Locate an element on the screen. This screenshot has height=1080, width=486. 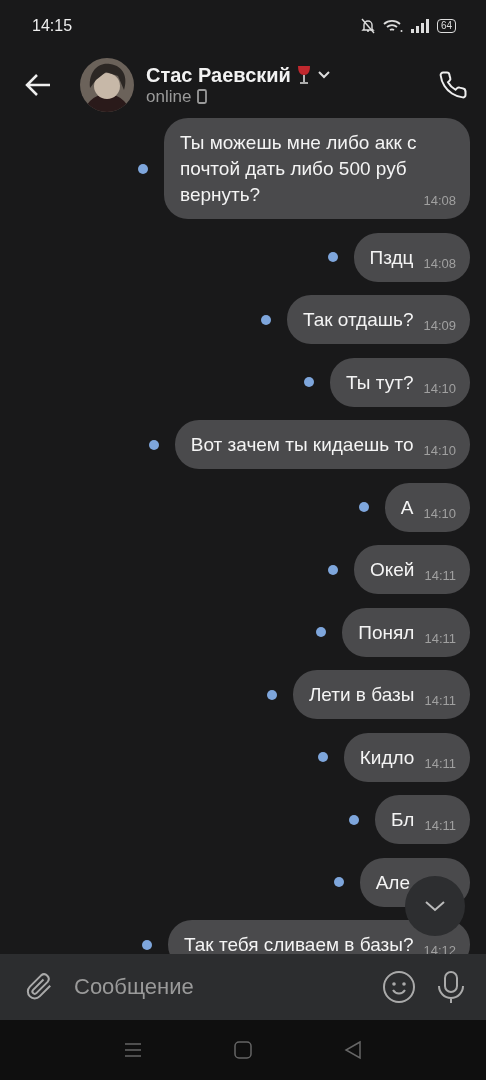
emoji-button is located at coordinates (399, 987).